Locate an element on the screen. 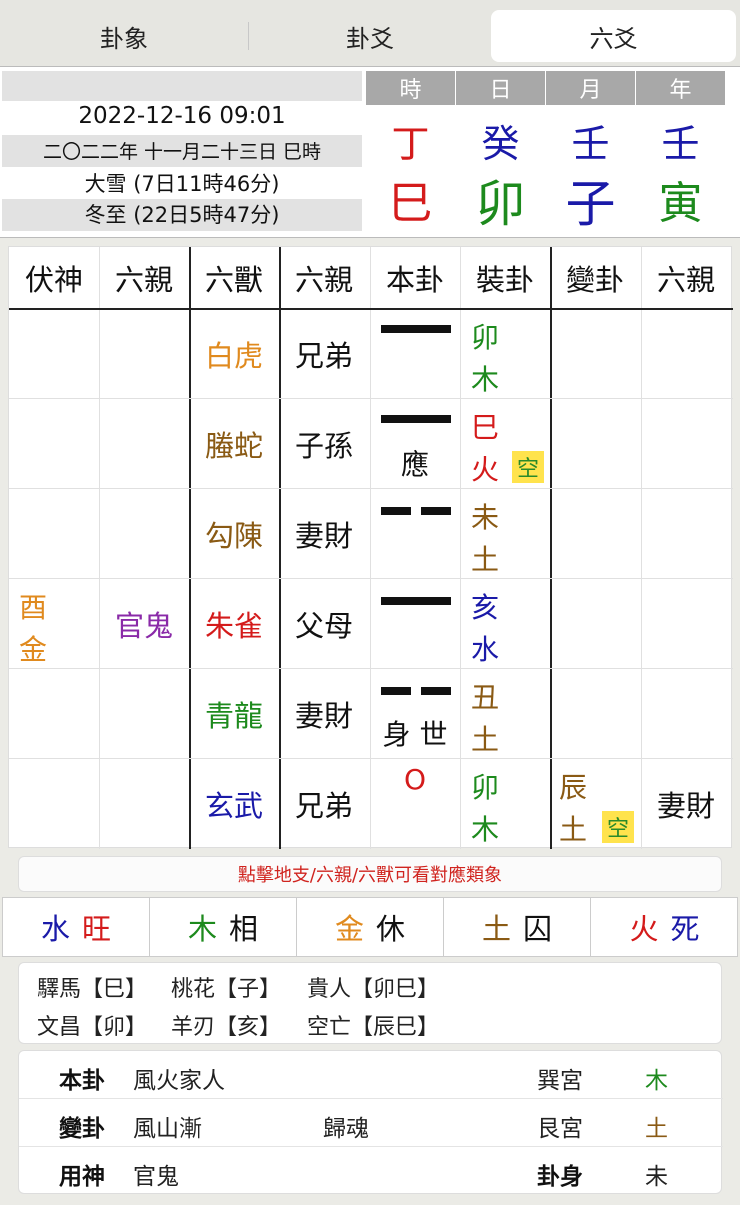  relative-cell: 子孫 is located at coordinates (324, 444).